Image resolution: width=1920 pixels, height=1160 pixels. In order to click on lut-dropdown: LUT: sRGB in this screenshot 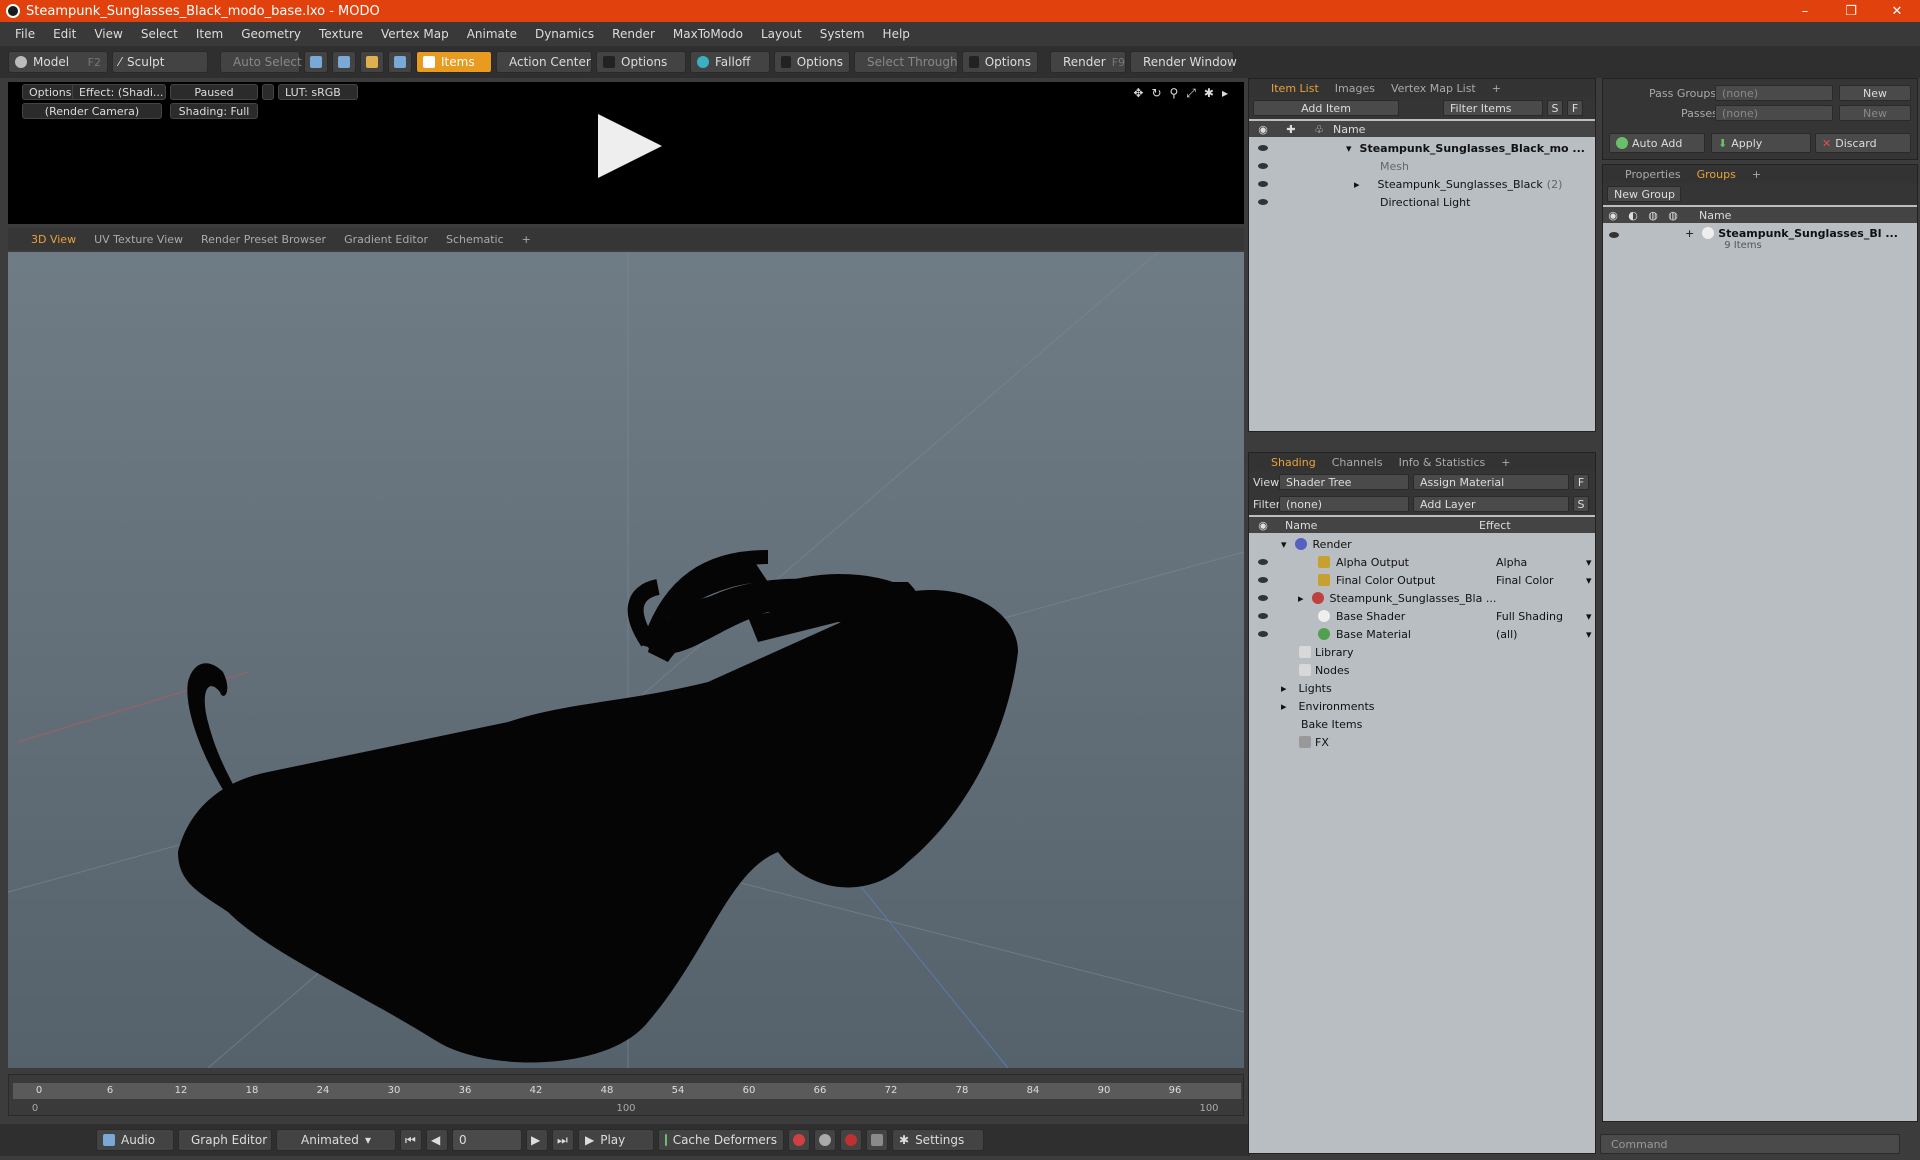, I will do `click(318, 92)`.